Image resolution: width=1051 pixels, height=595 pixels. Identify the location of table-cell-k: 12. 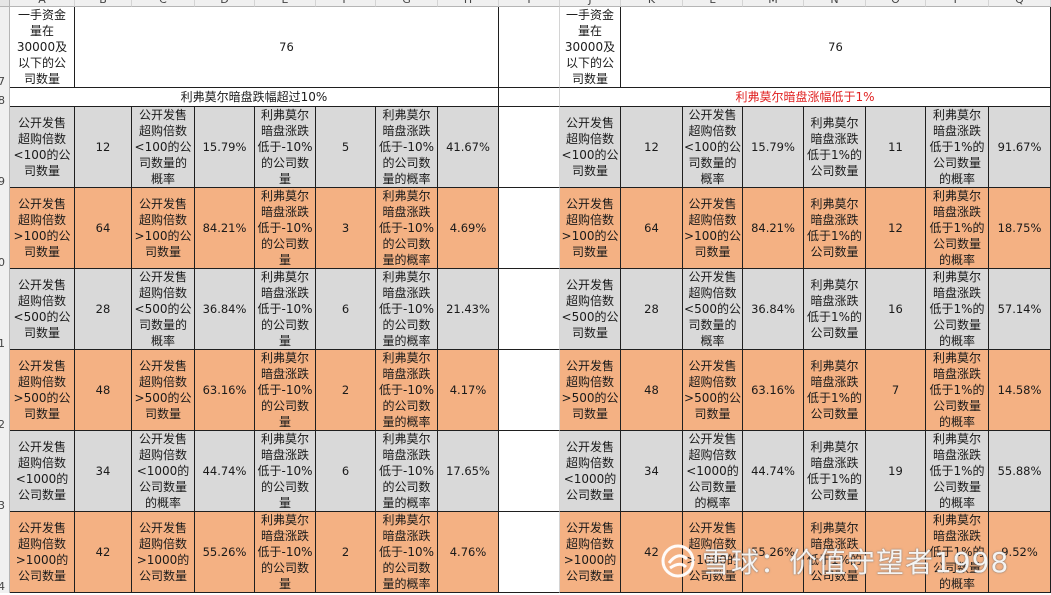
(652, 147).